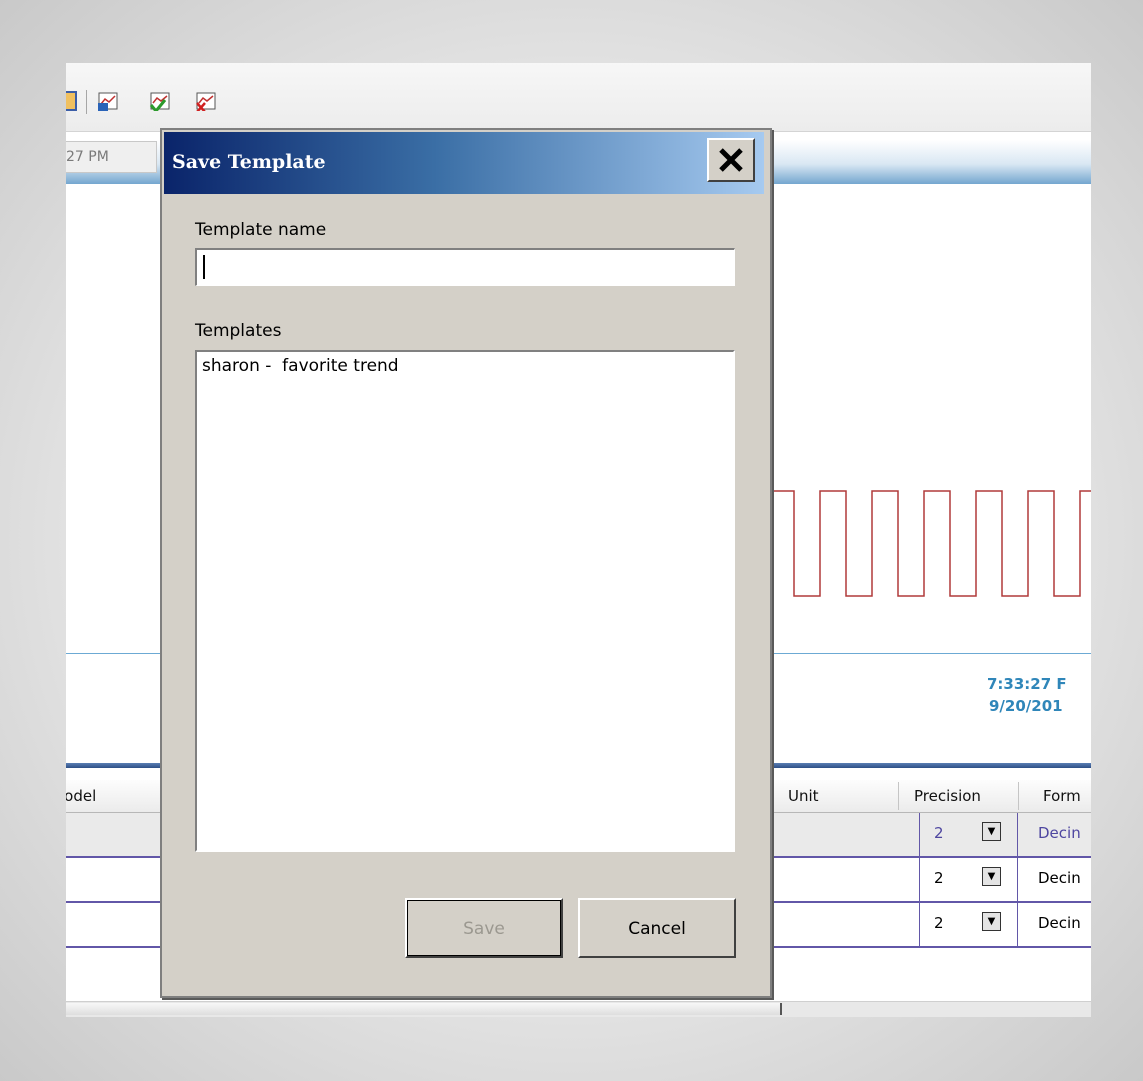 This screenshot has width=1143, height=1081. What do you see at coordinates (205, 101) in the screenshot?
I see `chart-delete-icon` at bounding box center [205, 101].